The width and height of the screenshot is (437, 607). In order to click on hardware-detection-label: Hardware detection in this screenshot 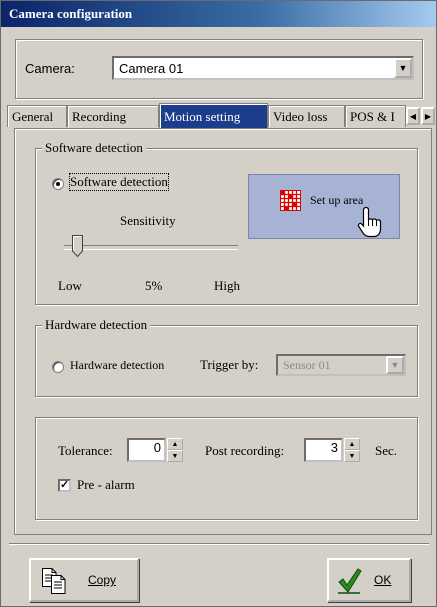, I will do `click(117, 365)`.